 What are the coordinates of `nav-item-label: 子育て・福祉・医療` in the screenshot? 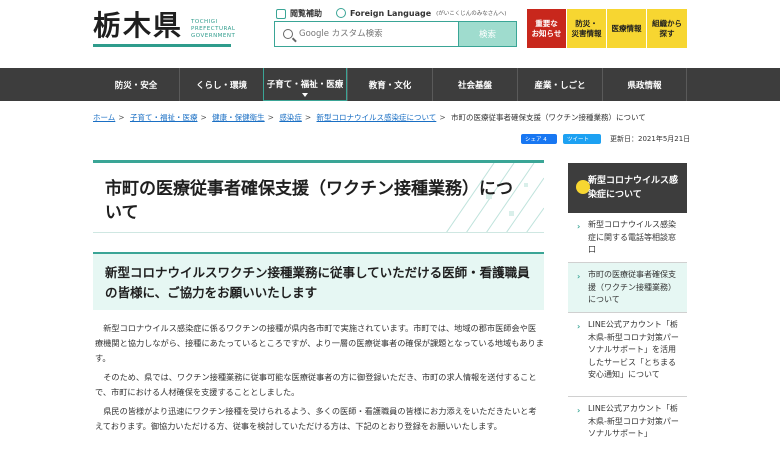 It's located at (305, 85).